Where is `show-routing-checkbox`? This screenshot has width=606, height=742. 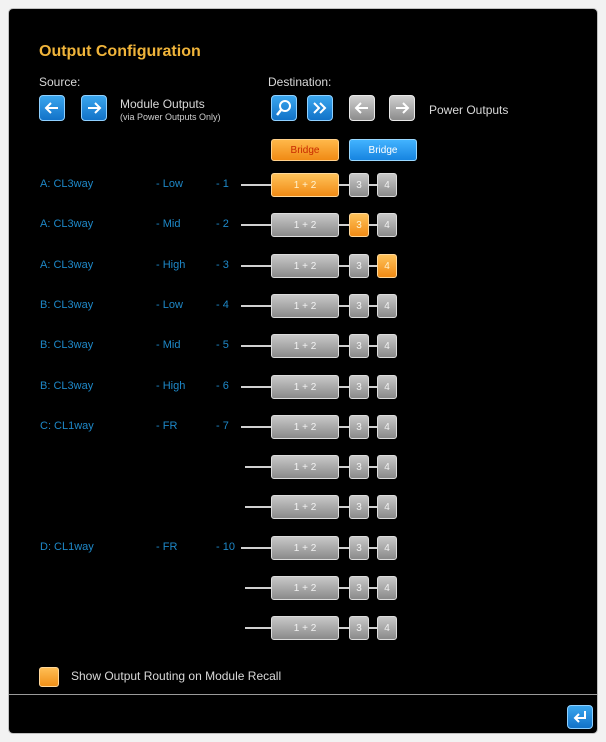
show-routing-checkbox is located at coordinates (49, 677).